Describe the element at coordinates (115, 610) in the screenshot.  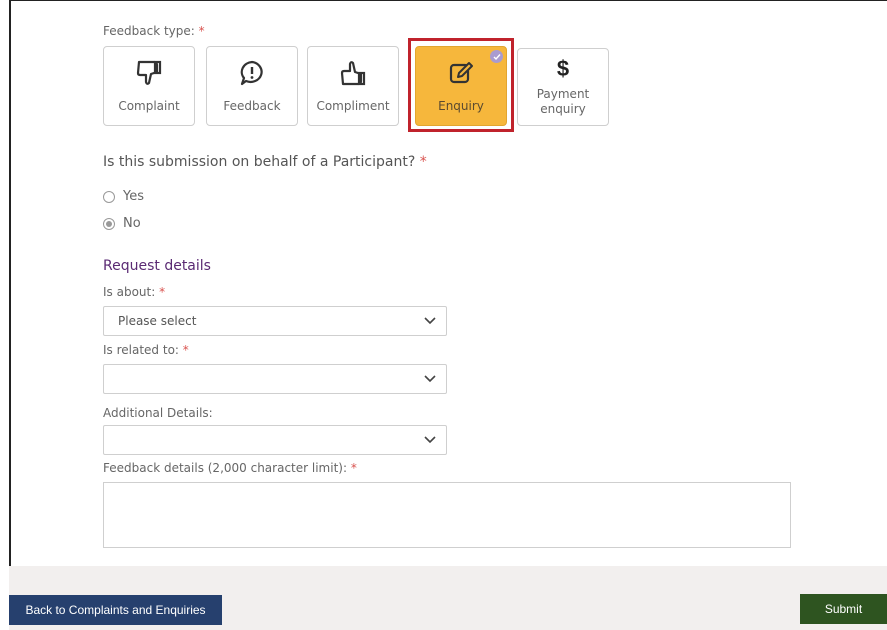
I see `back-to-complaints-button: Back to Complaints and Enquiries` at that location.